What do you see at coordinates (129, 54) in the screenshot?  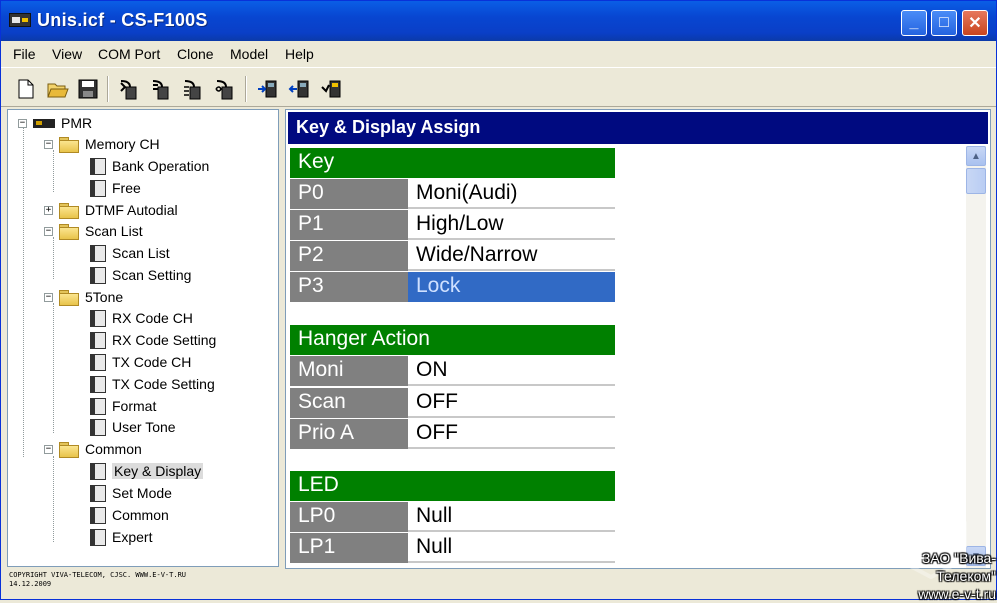 I see `menu-com-port: COM Port` at bounding box center [129, 54].